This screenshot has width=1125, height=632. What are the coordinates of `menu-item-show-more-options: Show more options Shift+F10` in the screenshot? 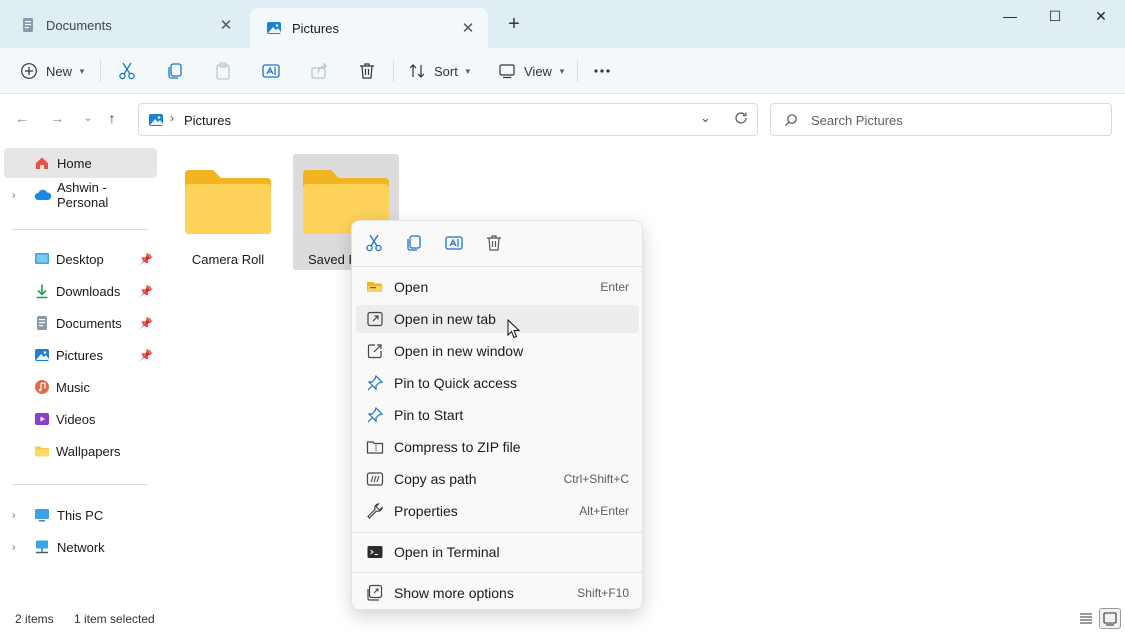 It's located at (497, 593).